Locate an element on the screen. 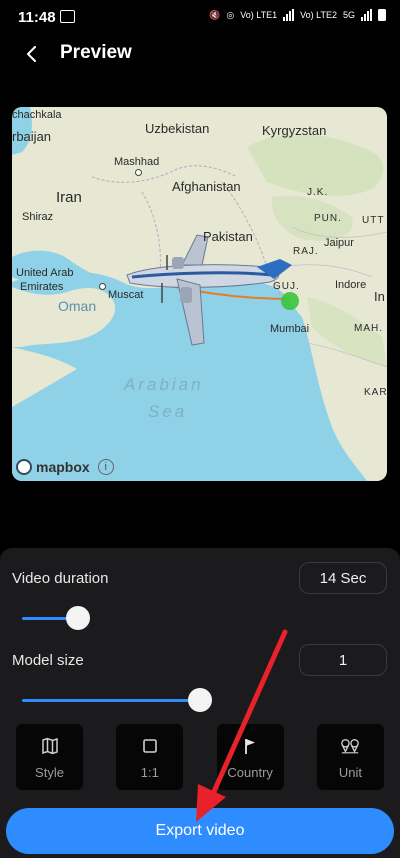 The width and height of the screenshot is (400, 858). network-label: 5G is located at coordinates (348, 15).